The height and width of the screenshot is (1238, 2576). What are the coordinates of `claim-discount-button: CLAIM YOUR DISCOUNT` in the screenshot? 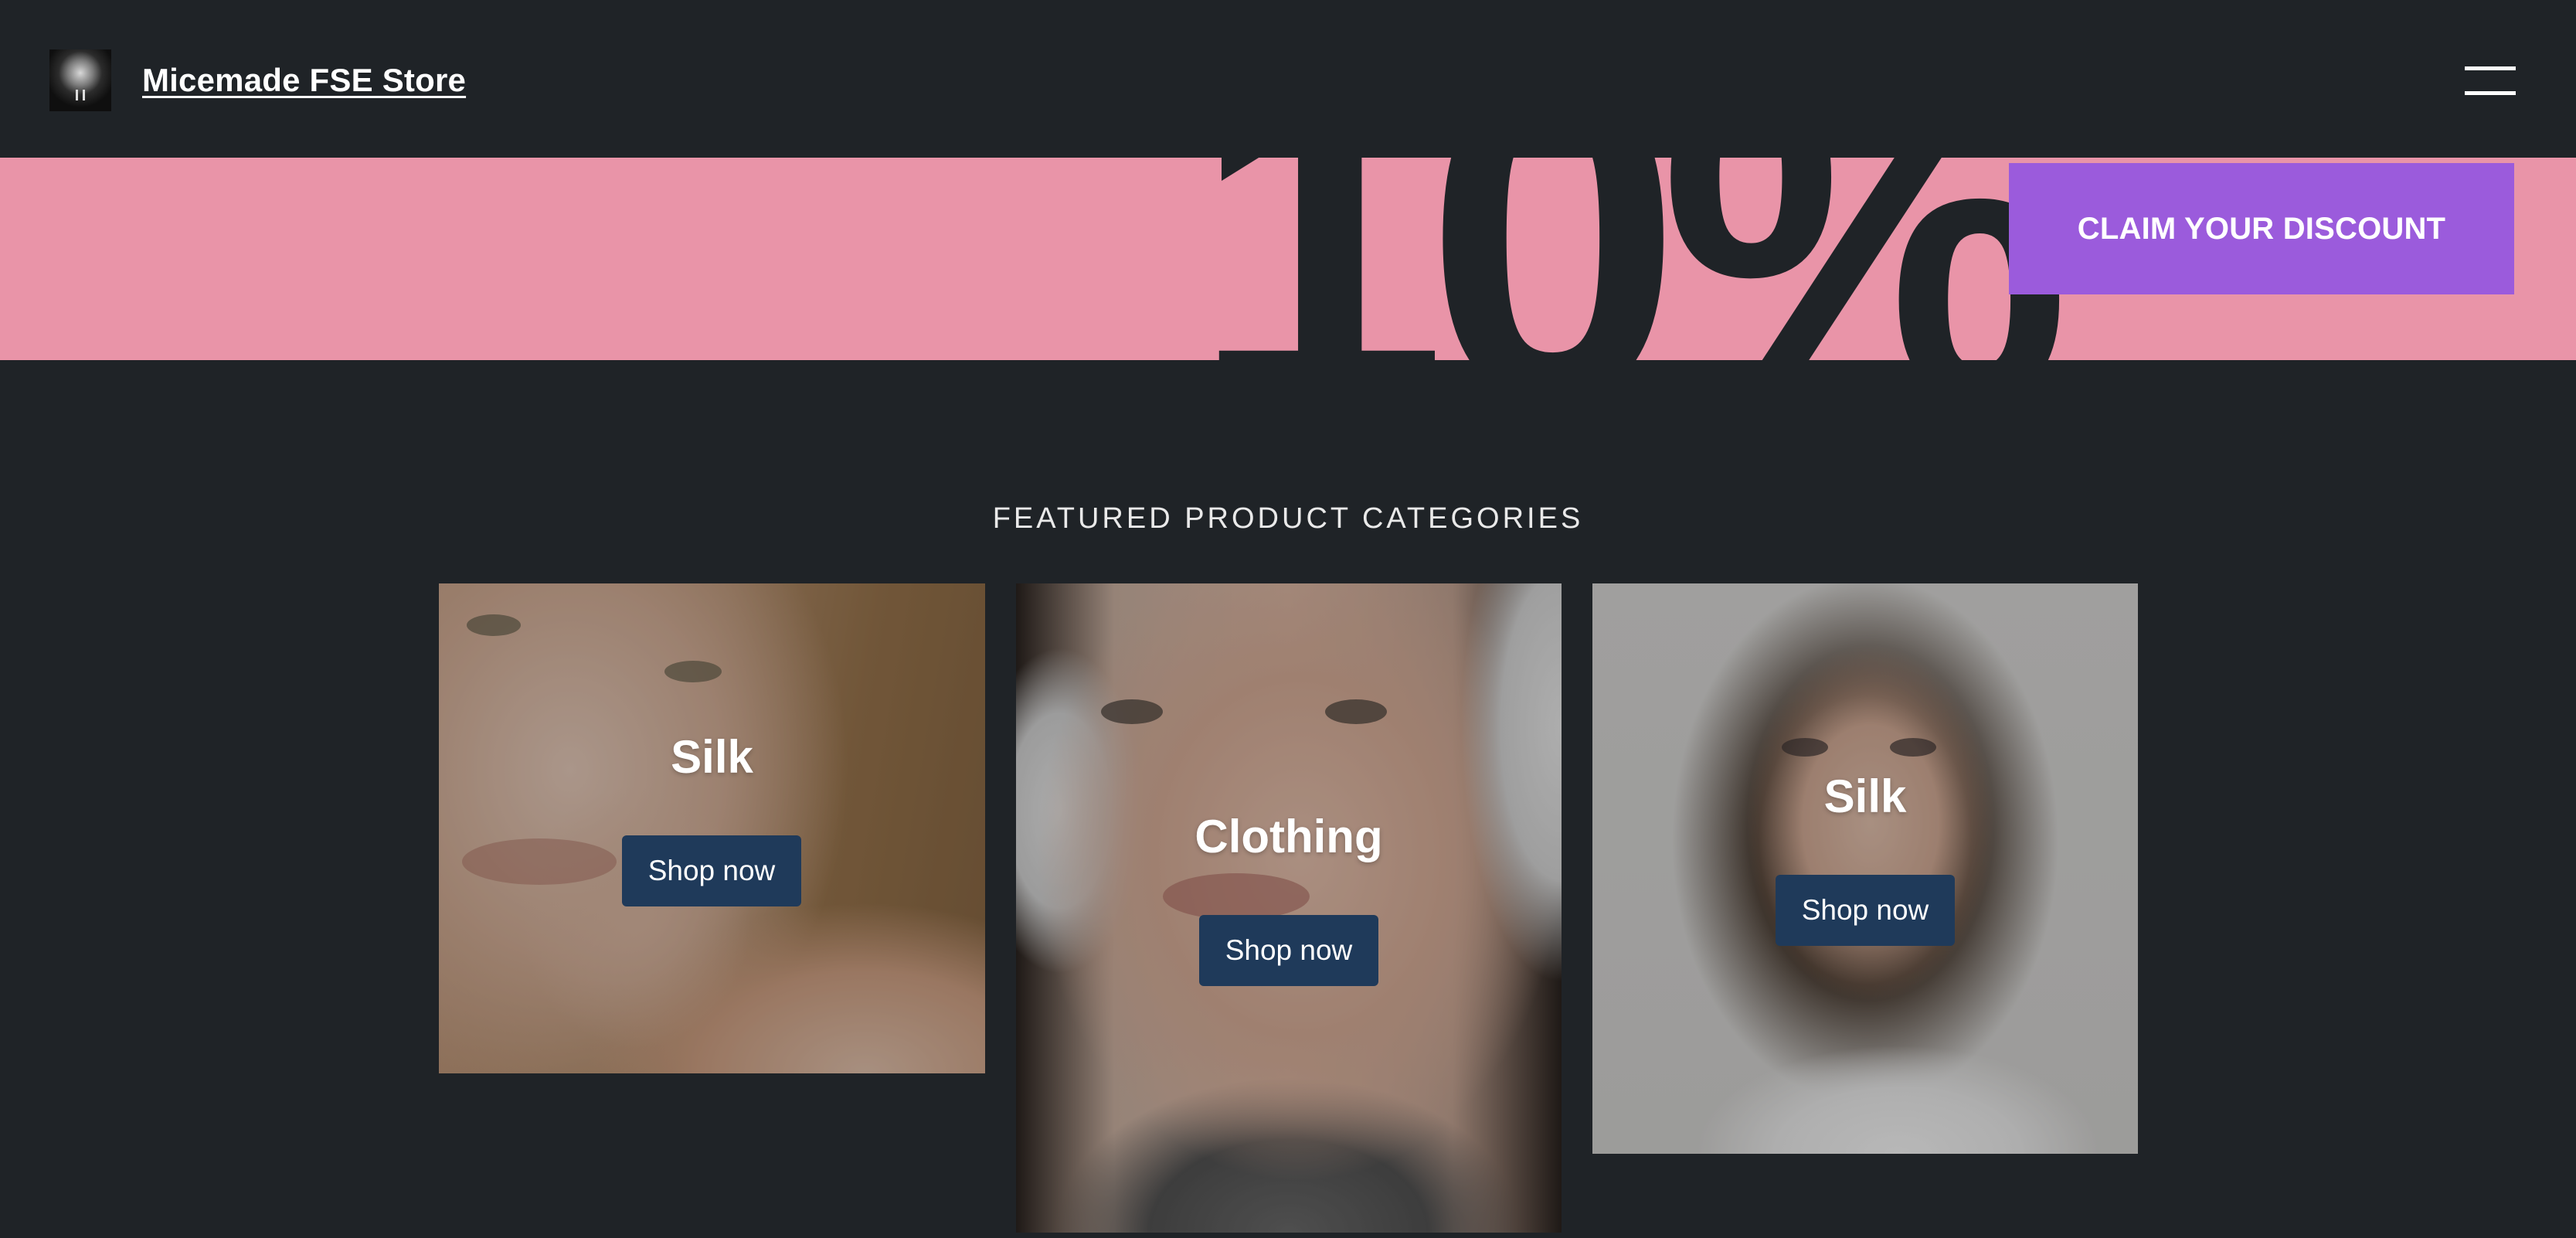 It's located at (2261, 229).